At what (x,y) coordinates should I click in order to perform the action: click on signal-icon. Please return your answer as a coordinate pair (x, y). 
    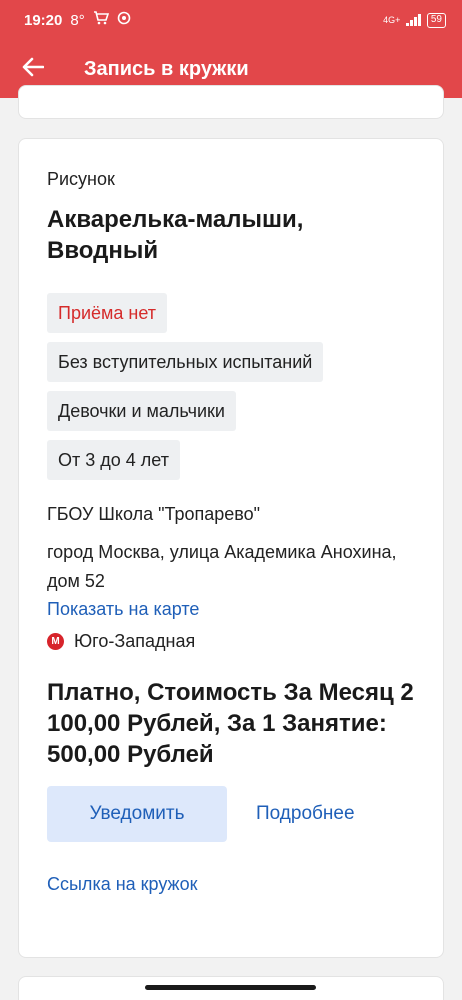
    Looking at the image, I should click on (413, 20).